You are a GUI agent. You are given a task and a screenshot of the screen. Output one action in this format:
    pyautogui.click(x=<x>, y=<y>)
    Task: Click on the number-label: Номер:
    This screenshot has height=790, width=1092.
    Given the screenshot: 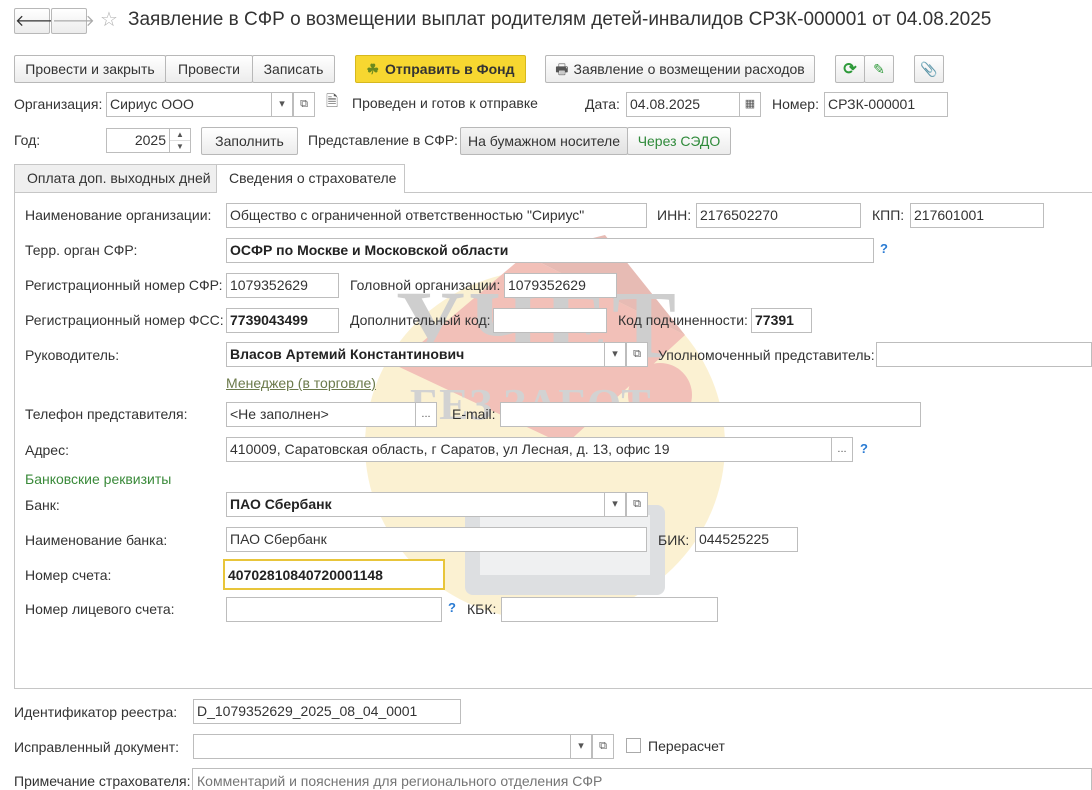 What is the action you would take?
    pyautogui.click(x=795, y=104)
    